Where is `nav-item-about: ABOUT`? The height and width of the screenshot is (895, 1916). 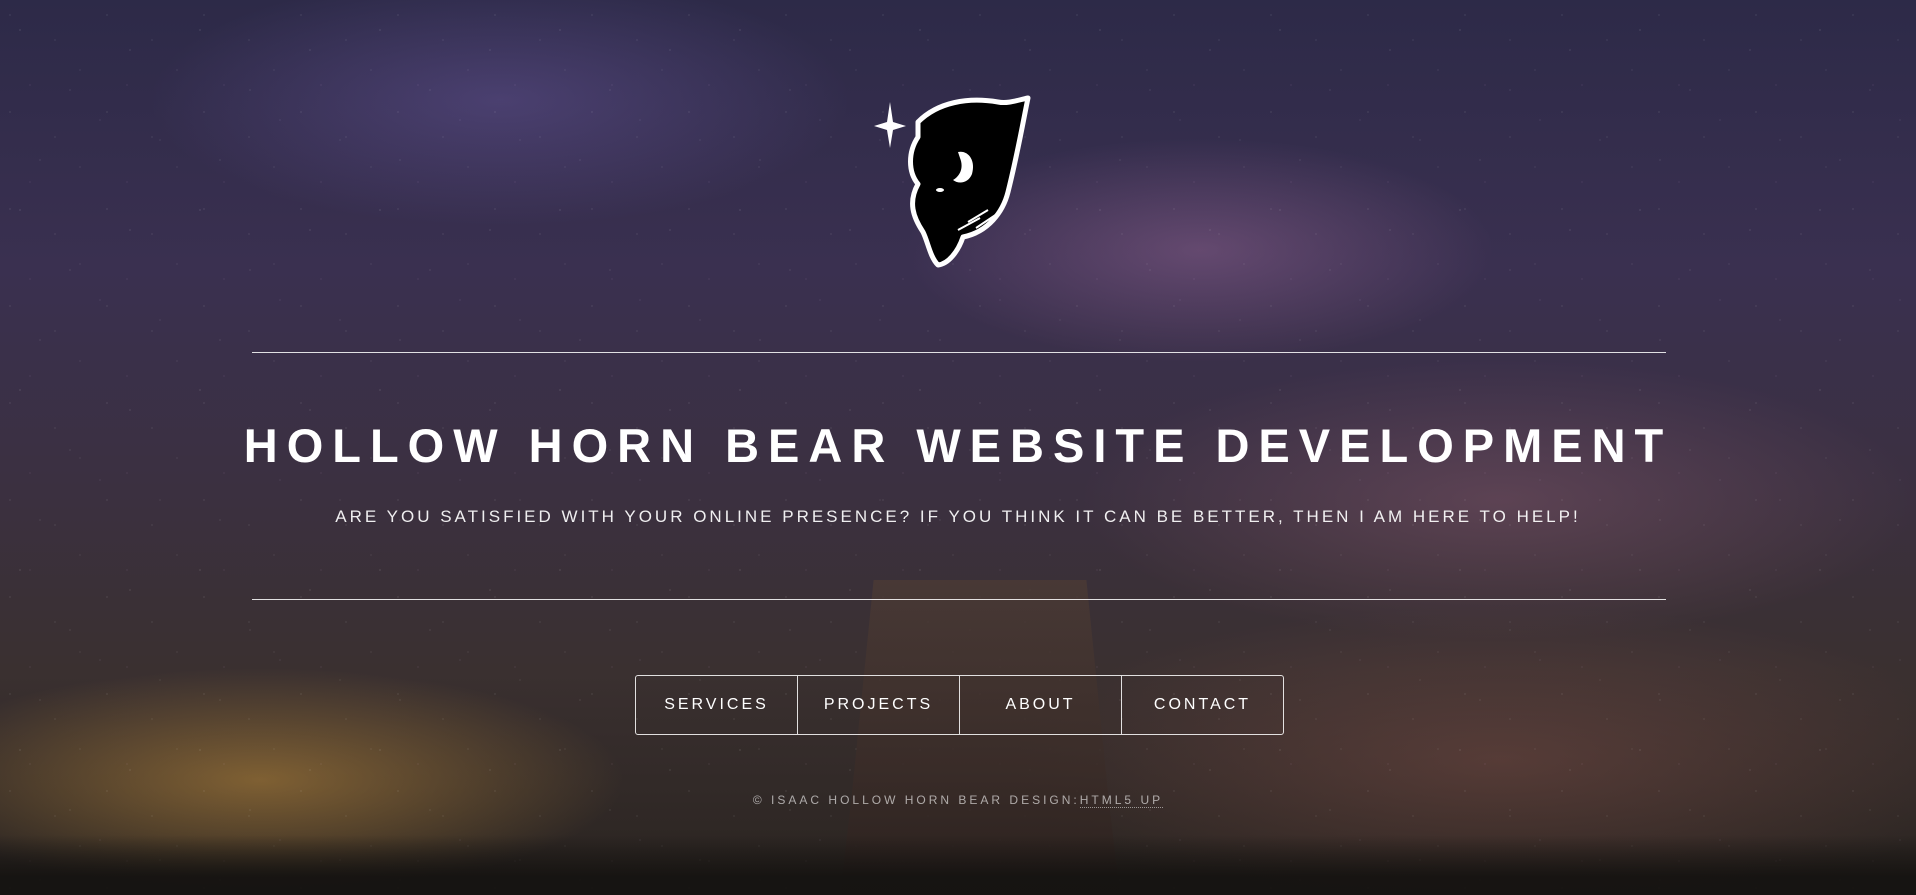 nav-item-about: ABOUT is located at coordinates (1040, 705).